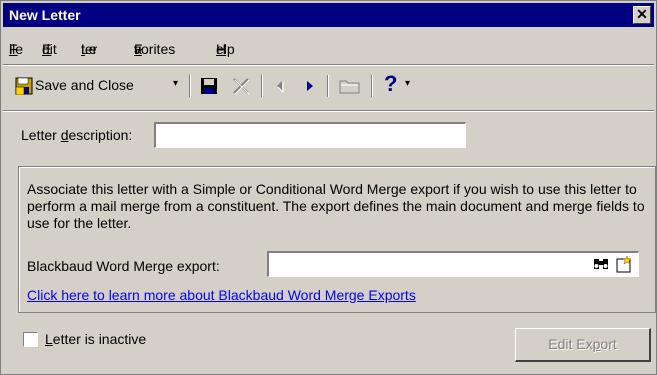  I want to click on letter-inactive-checkbox, so click(30, 339).